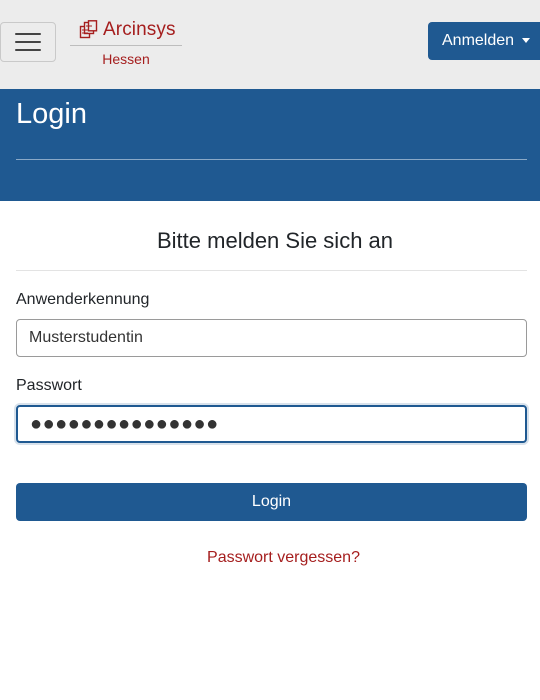 The width and height of the screenshot is (540, 700). I want to click on caret-down-icon, so click(526, 40).